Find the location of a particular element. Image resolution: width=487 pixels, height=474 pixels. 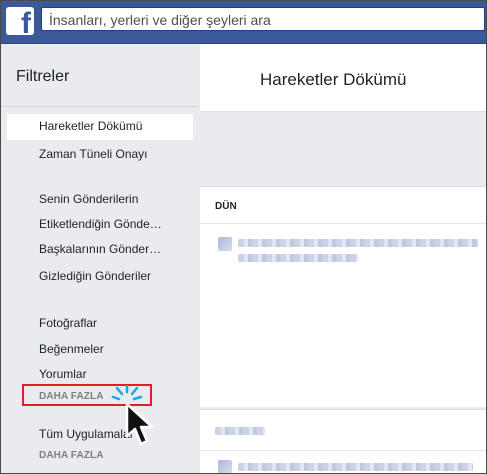

activity-card-earlier is located at coordinates (343, 441).